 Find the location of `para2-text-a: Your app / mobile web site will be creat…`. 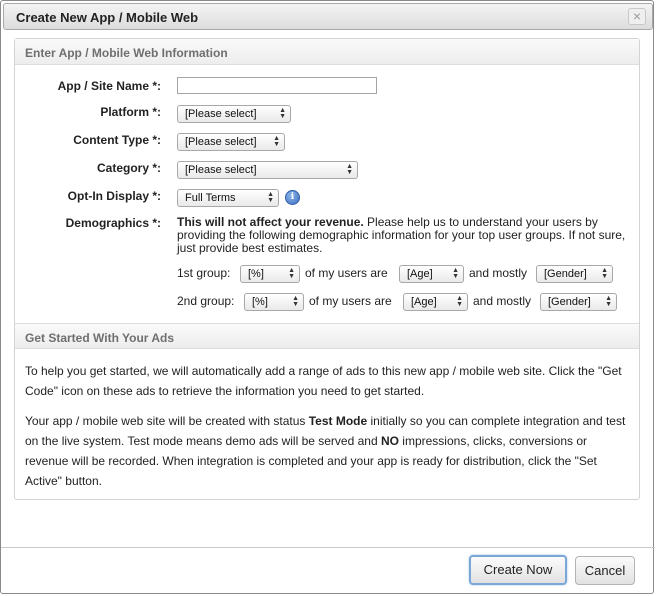

para2-text-a: Your app / mobile web site will be creat… is located at coordinates (167, 421).